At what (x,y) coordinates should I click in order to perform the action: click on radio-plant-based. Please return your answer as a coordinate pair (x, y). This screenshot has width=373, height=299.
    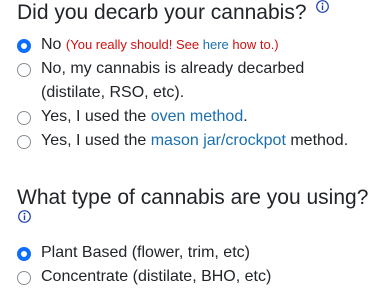
    Looking at the image, I should click on (24, 254).